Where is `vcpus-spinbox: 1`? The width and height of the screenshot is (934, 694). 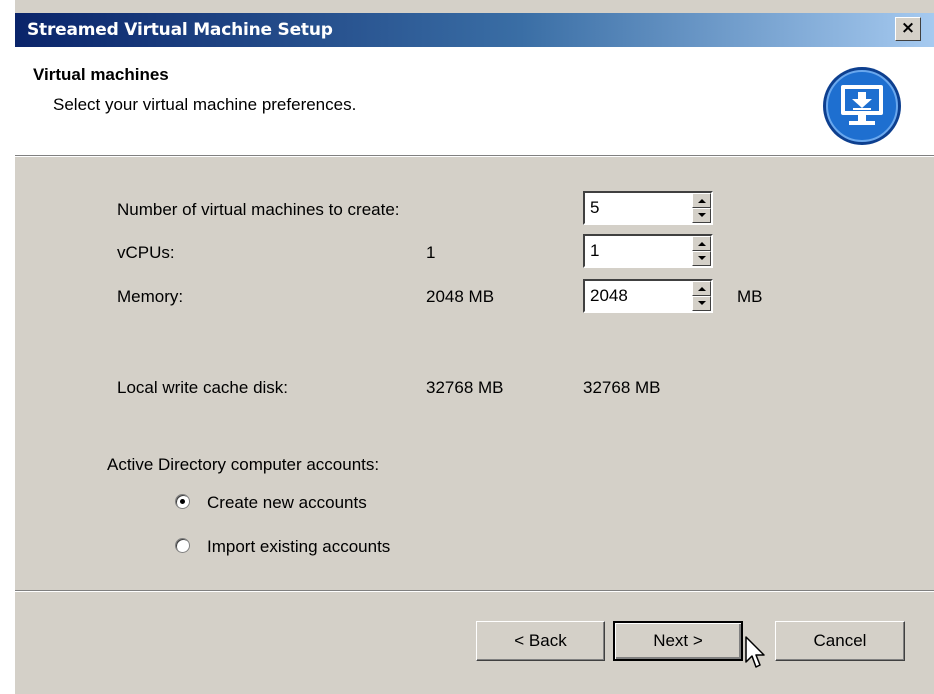
vcpus-spinbox: 1 is located at coordinates (648, 251).